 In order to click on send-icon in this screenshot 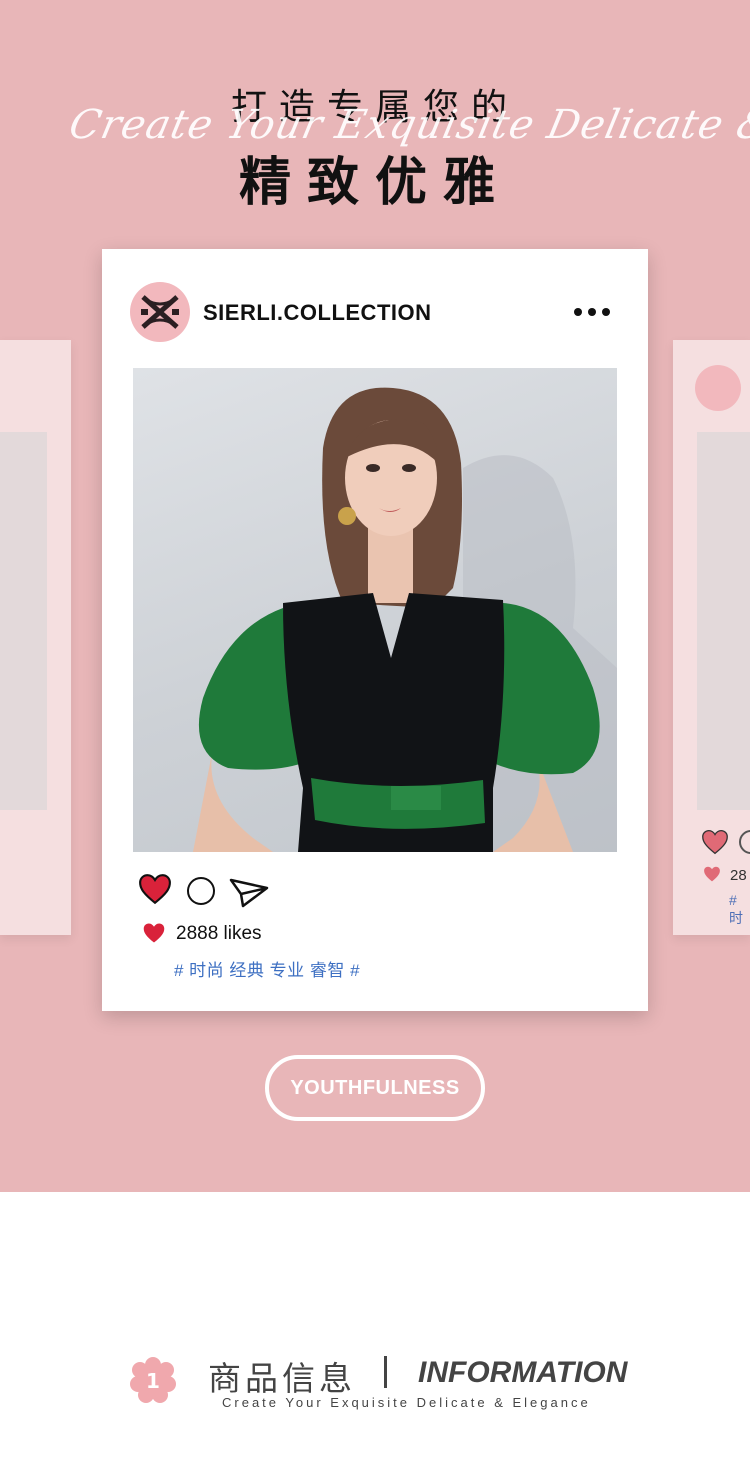, I will do `click(249, 892)`.